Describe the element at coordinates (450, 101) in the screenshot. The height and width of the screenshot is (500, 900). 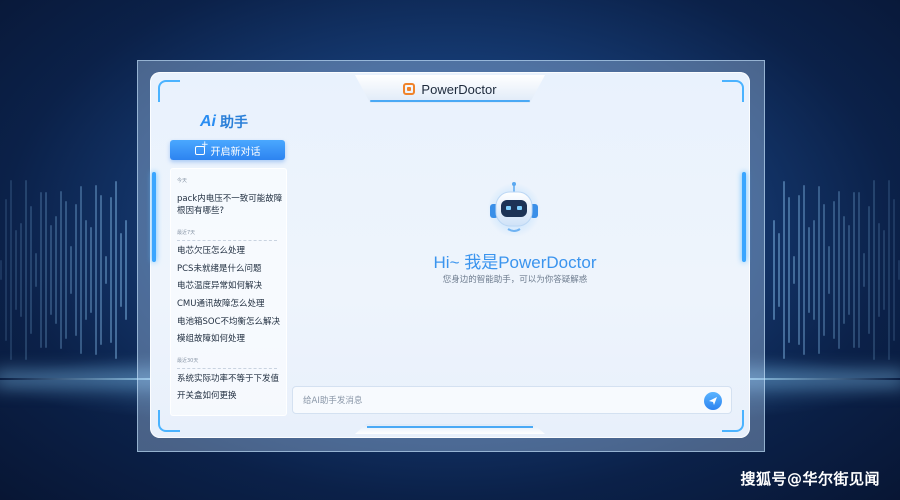
I see `title-underline` at that location.